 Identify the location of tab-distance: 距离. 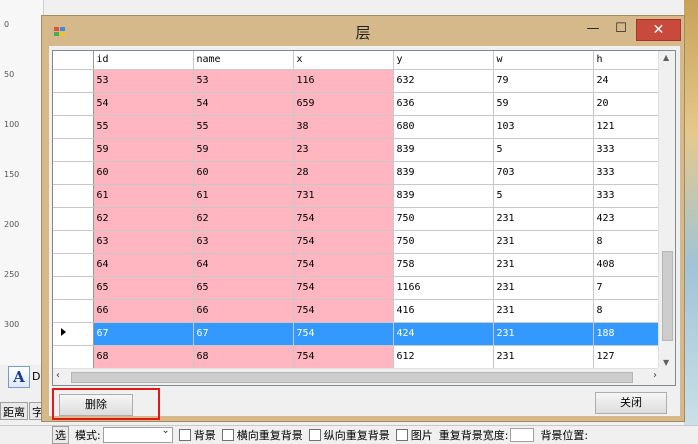
(14, 411).